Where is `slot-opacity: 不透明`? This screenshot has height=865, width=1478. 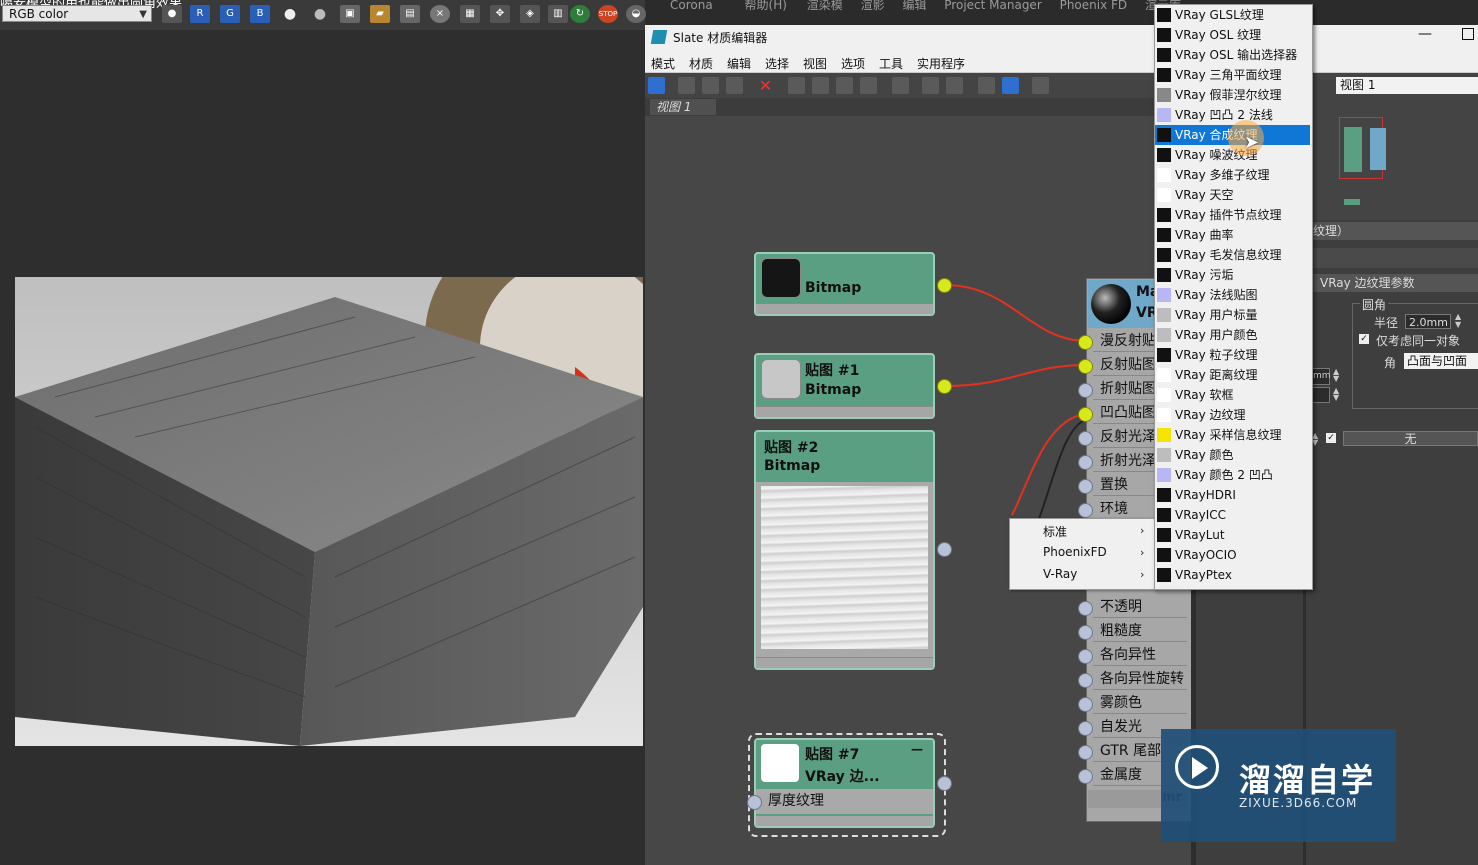
slot-opacity: 不透明 is located at coordinates (1140, 607).